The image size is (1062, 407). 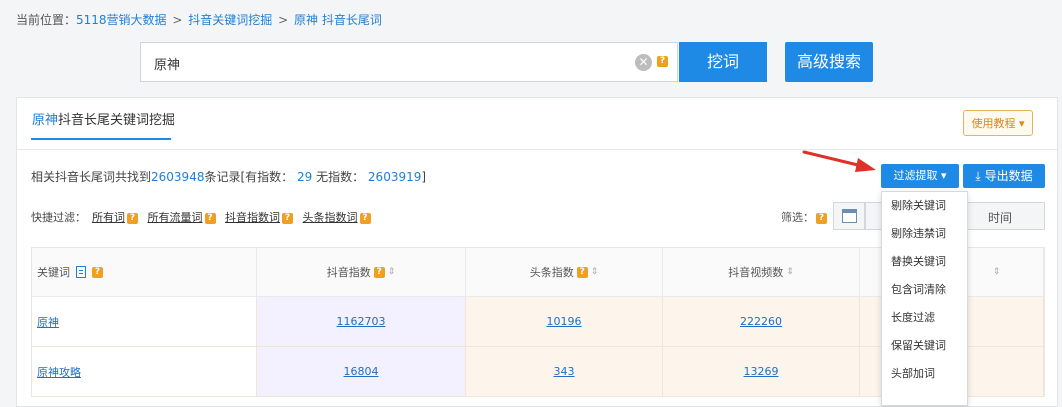 I want to click on table-cell-keyword: 原神, so click(x=144, y=321).